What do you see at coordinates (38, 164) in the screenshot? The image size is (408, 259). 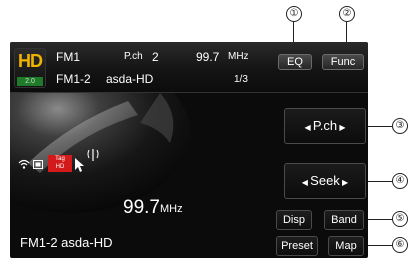 I see `device-icon` at bounding box center [38, 164].